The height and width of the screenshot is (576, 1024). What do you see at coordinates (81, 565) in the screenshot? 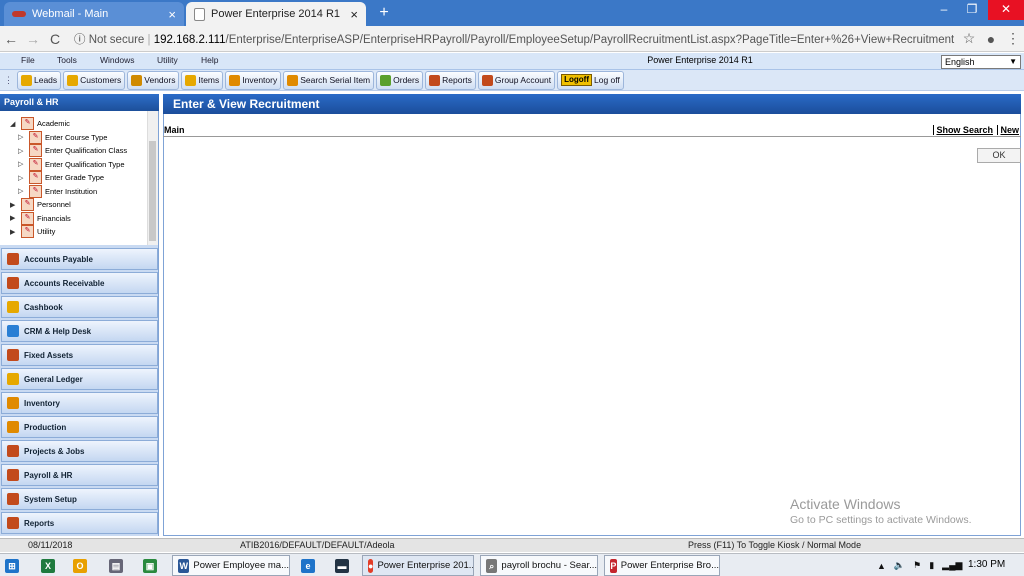
I see `taskbar-outlook: O` at bounding box center [81, 565].